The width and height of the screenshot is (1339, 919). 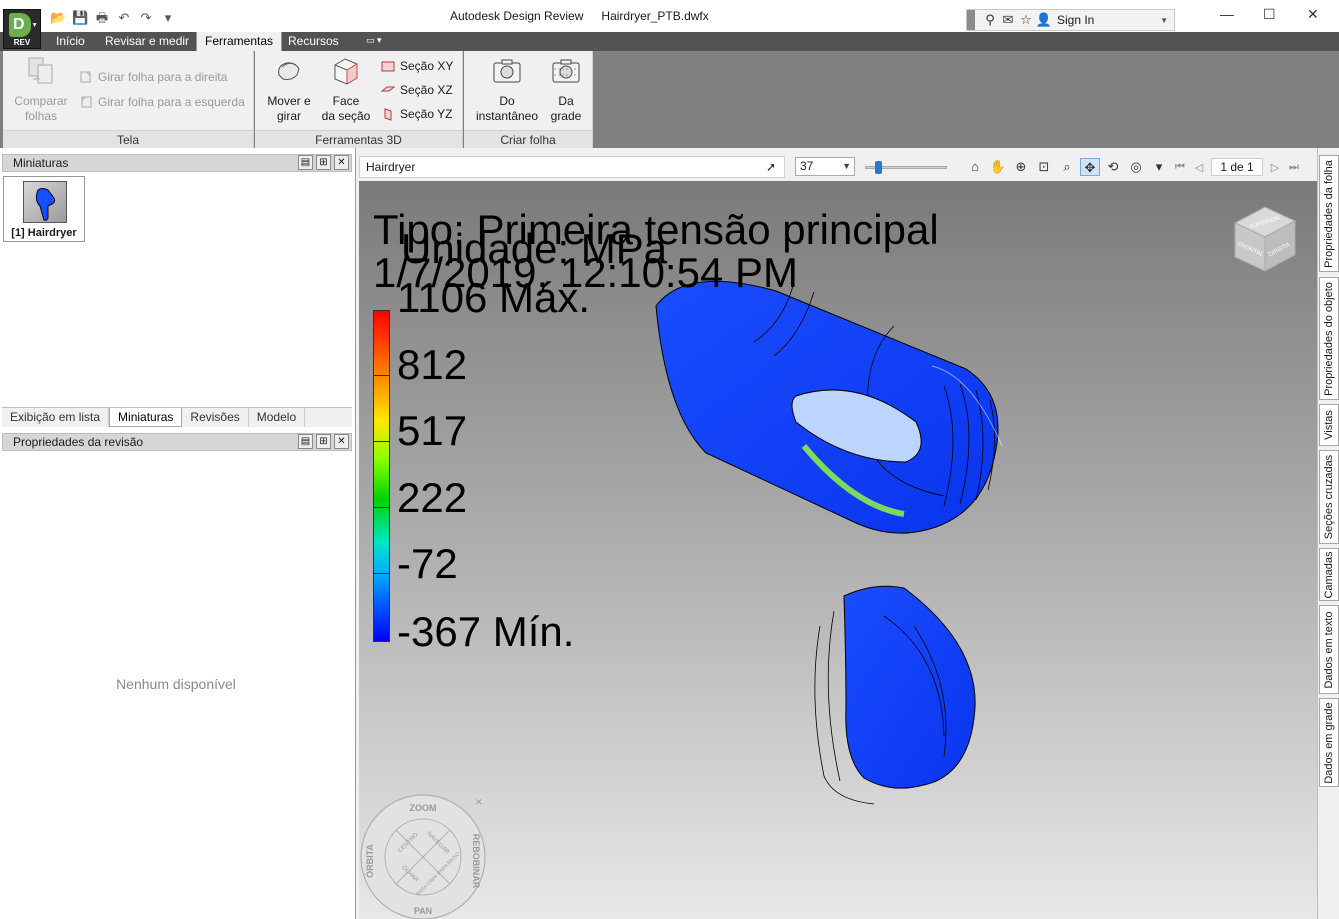 I want to click on move-rotate-button: Mover e girar, so click(x=289, y=89).